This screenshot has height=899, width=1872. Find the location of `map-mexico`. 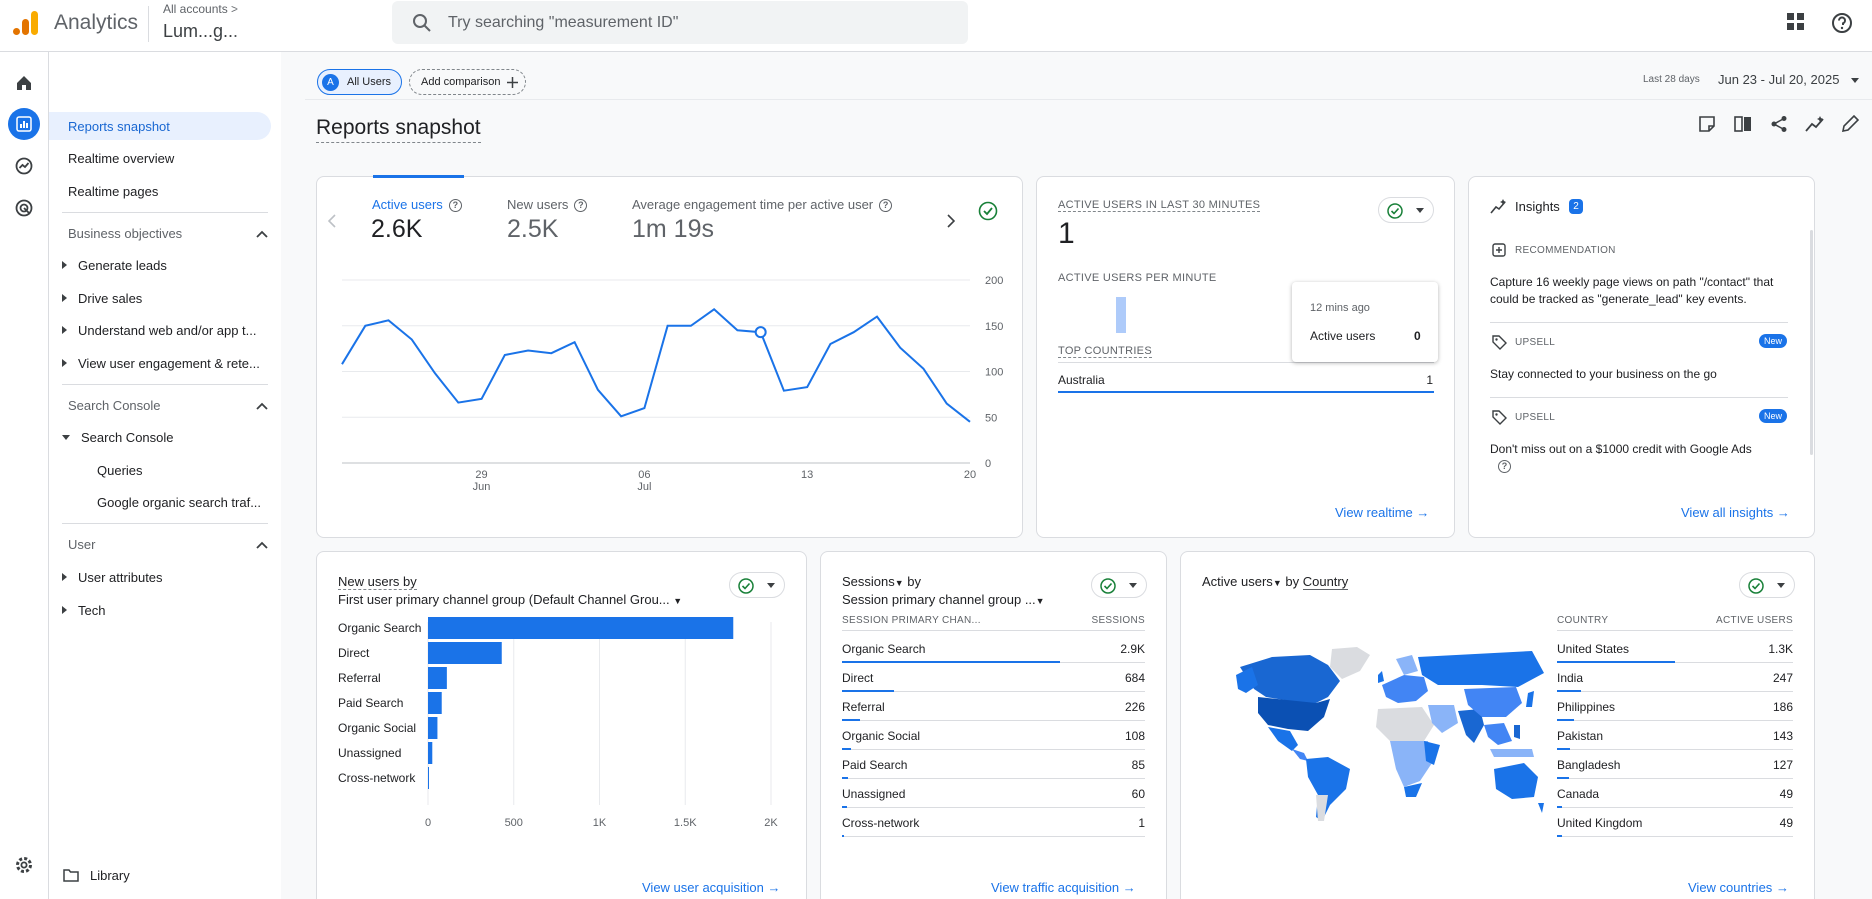

map-mexico is located at coordinates (1283, 739).